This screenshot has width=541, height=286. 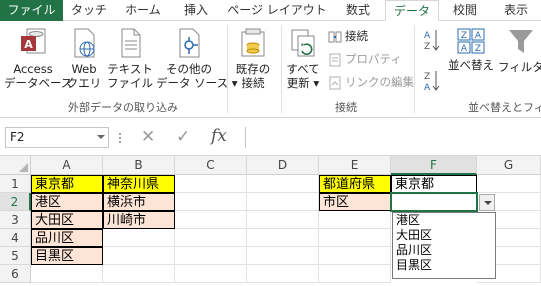 What do you see at coordinates (355, 238) in the screenshot?
I see `cell-e4` at bounding box center [355, 238].